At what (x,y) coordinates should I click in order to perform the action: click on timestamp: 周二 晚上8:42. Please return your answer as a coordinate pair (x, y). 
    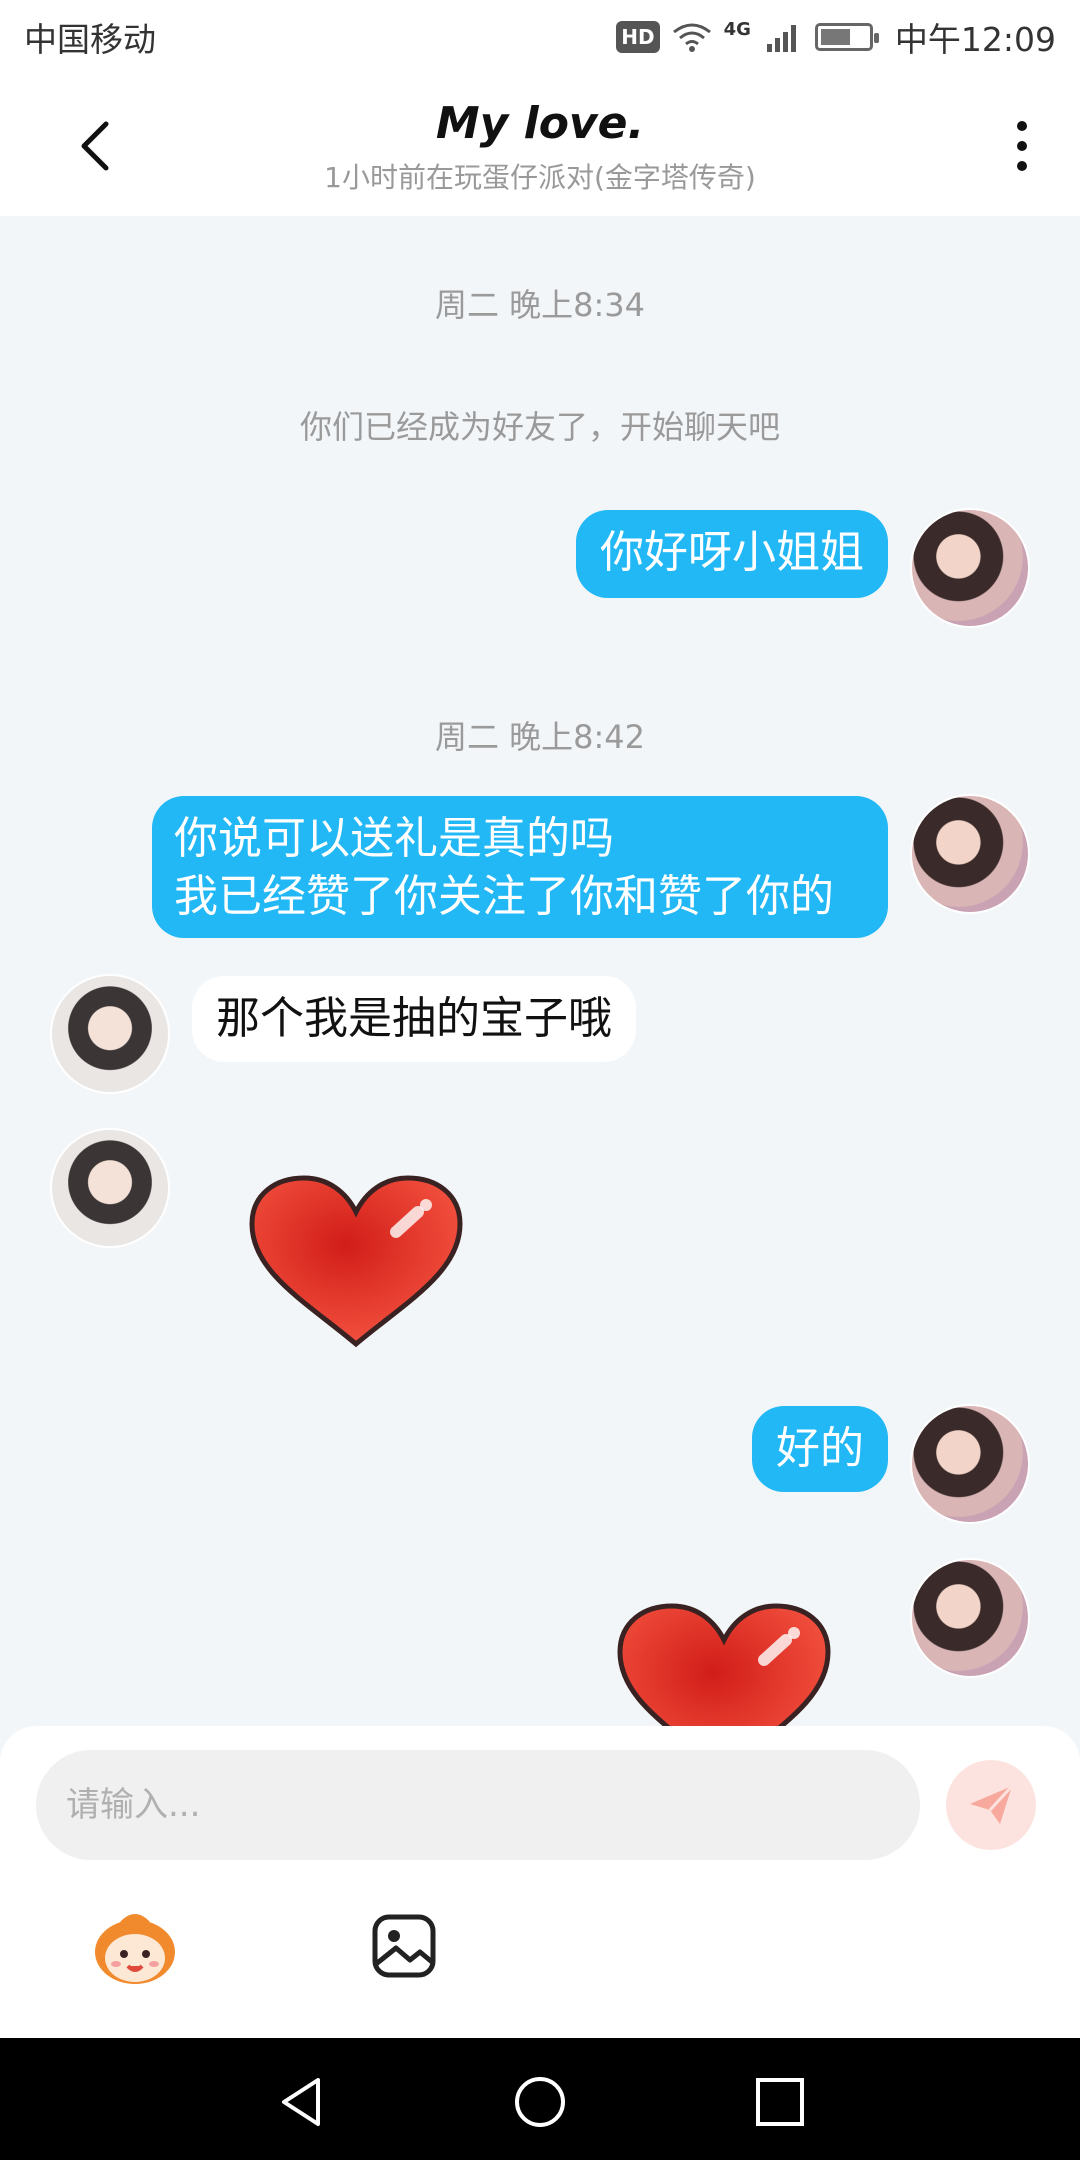
    Looking at the image, I should click on (540, 737).